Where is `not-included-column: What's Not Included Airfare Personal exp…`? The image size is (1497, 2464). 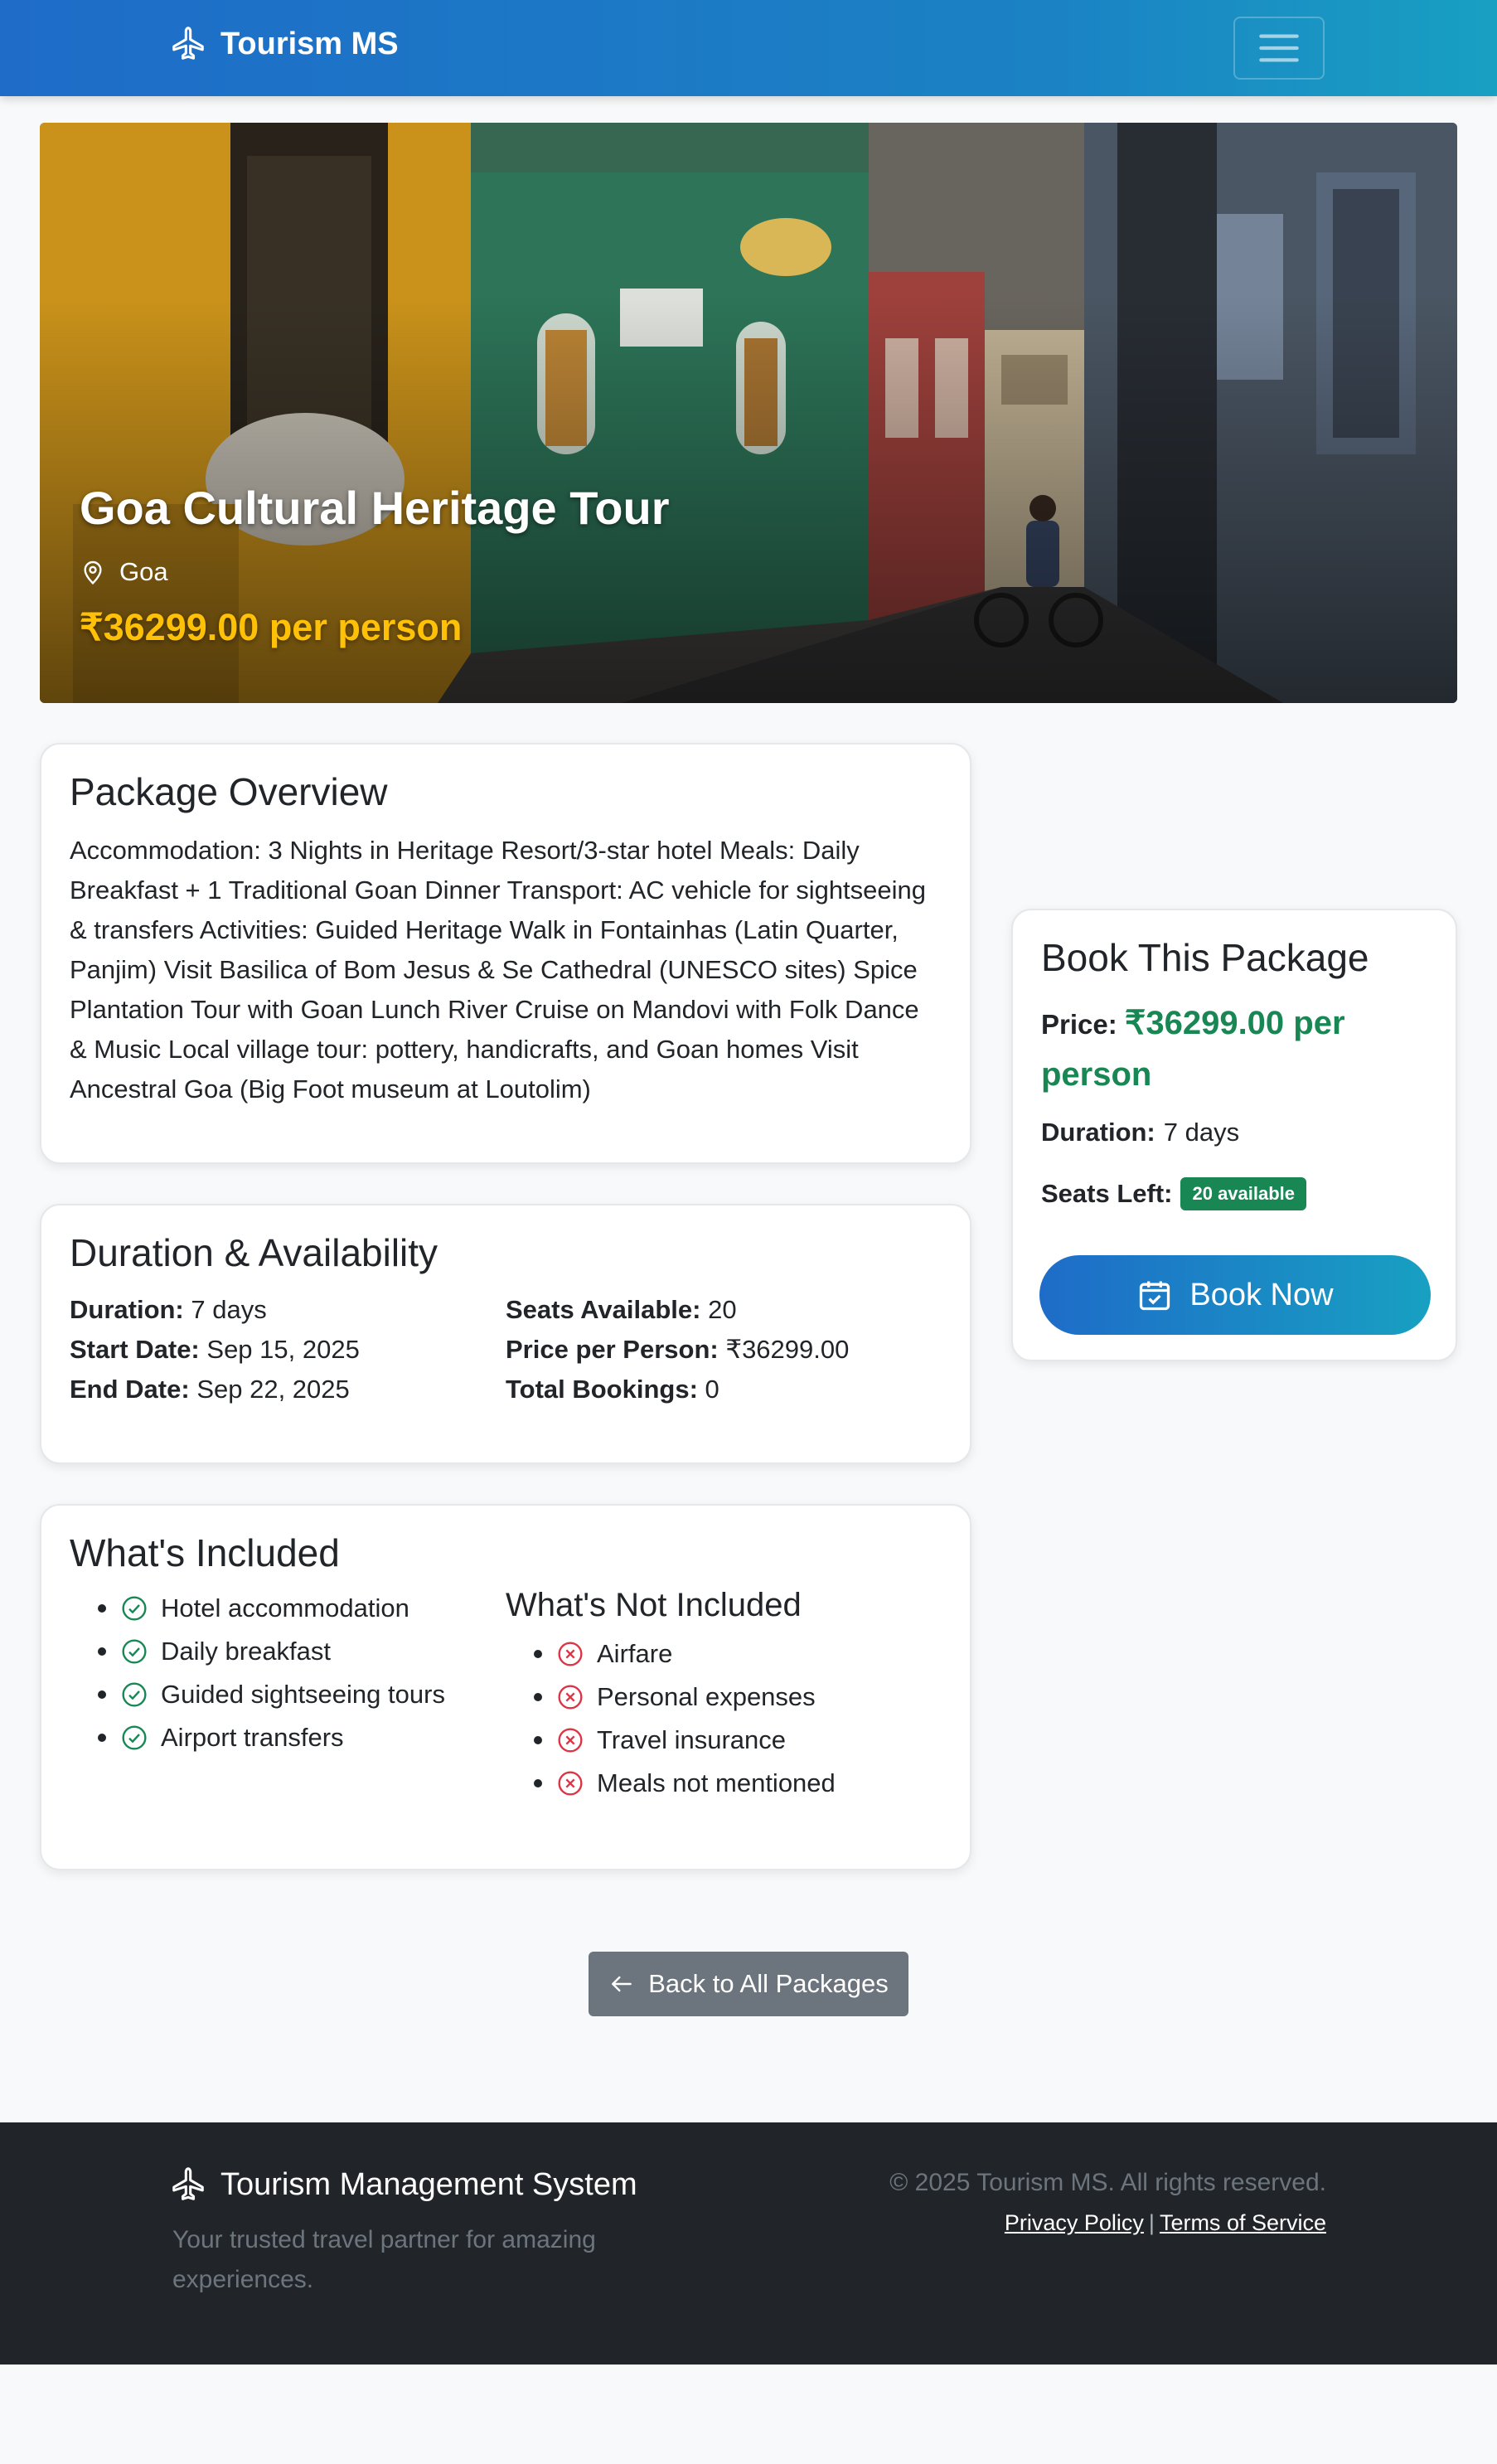
not-included-column: What's Not Included Airfare Personal exp… is located at coordinates (724, 1668).